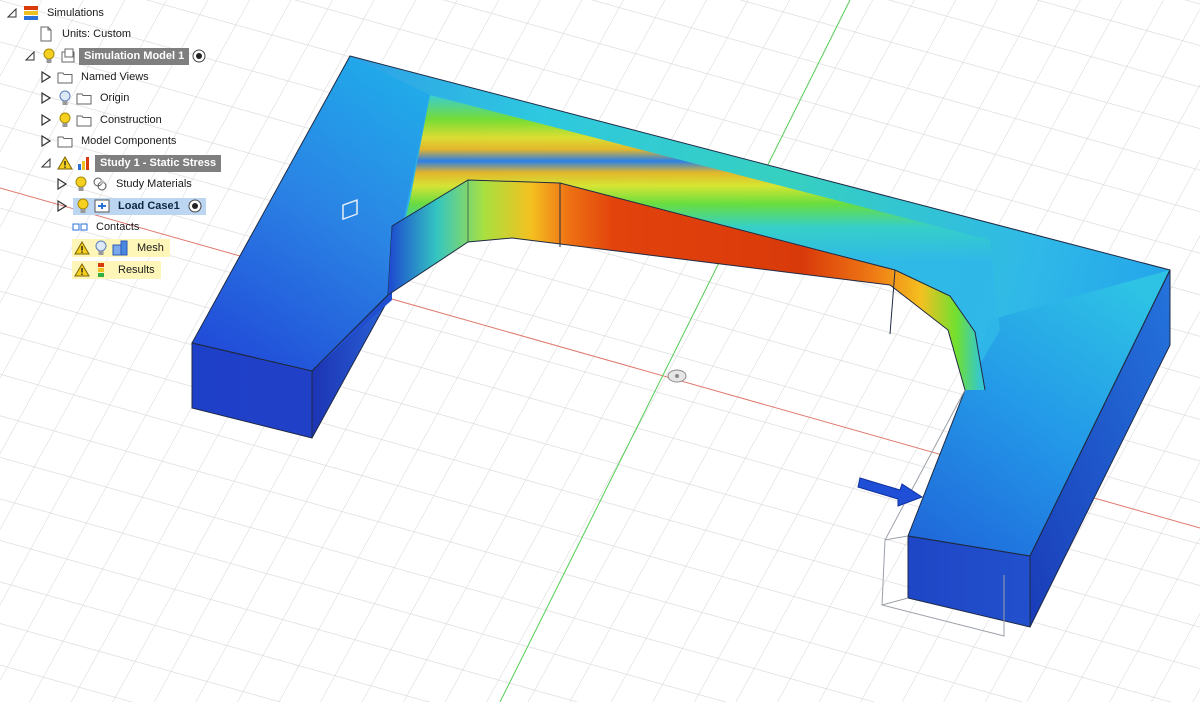 The width and height of the screenshot is (1200, 702). Describe the element at coordinates (97, 33) in the screenshot. I see `tree-label-units: Units: Custom` at that location.